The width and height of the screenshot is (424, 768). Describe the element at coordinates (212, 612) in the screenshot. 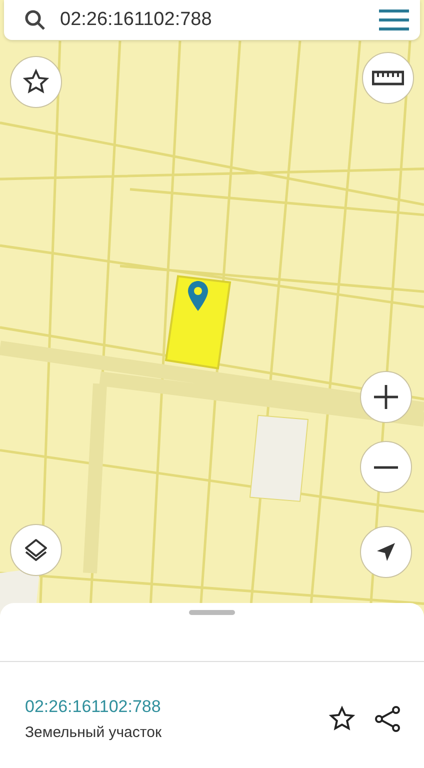

I see `drag-handle` at that location.